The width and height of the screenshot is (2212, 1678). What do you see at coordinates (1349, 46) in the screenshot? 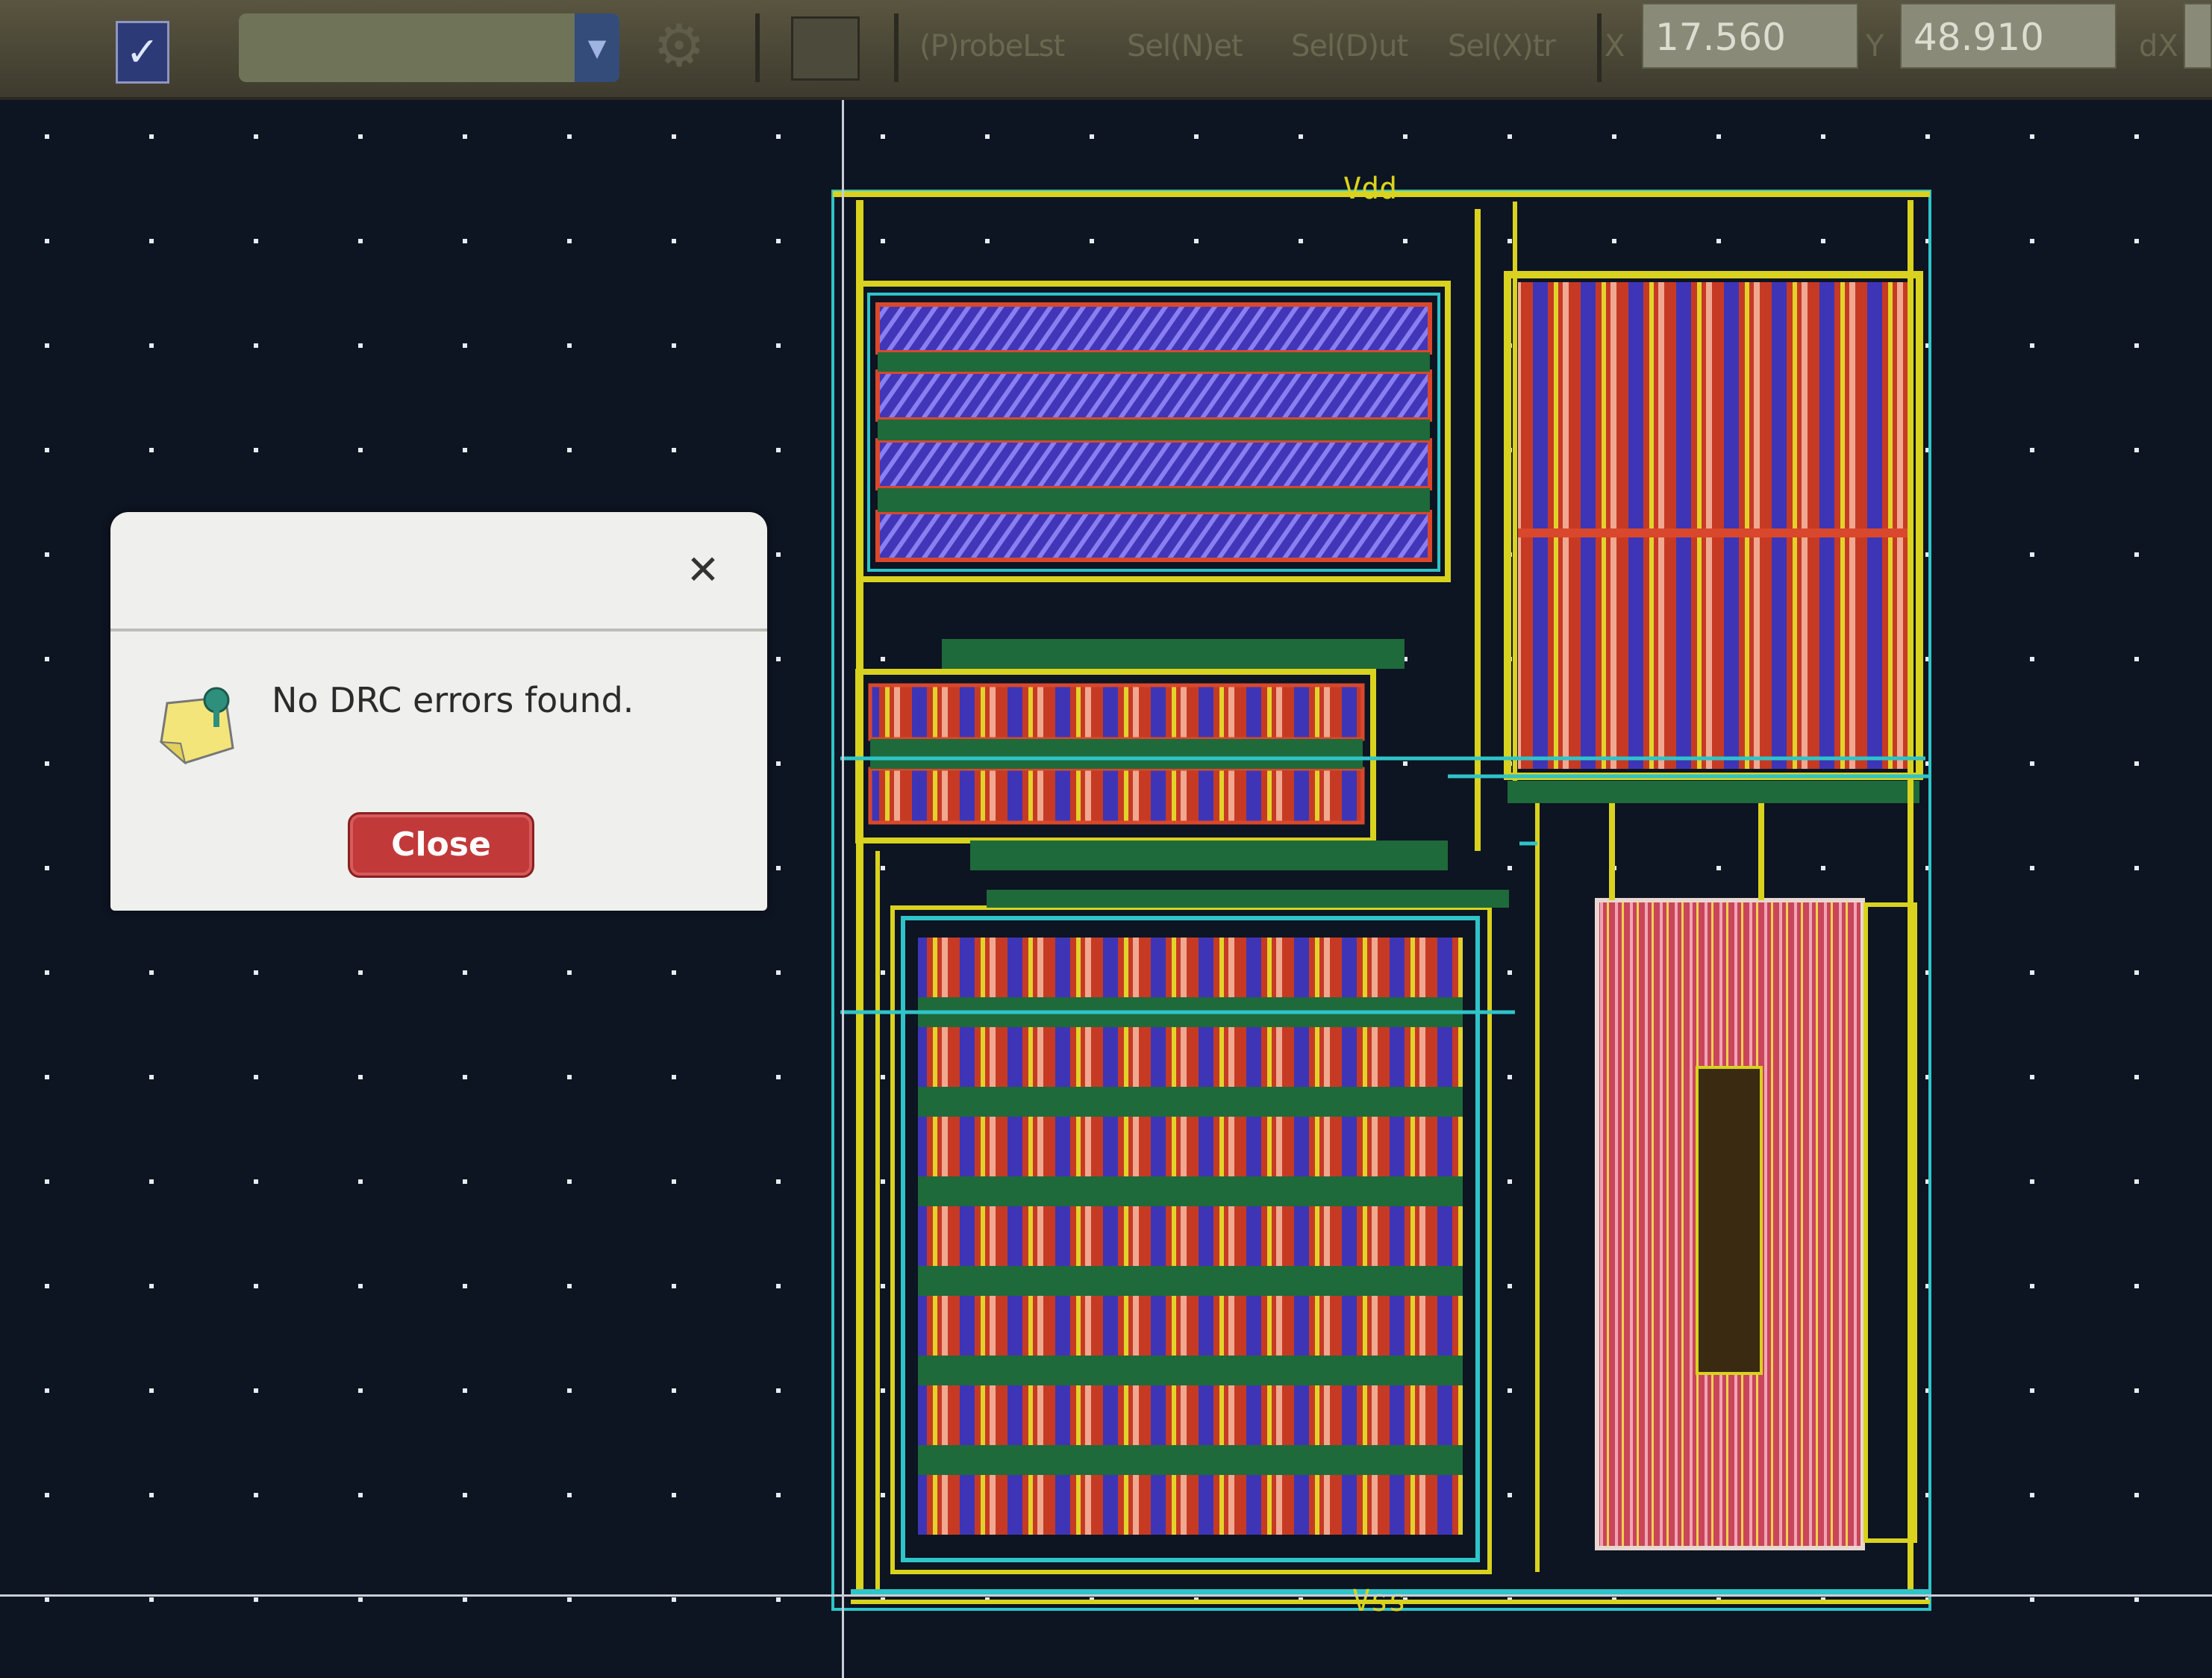
I see `select-dut-button: Sel(D)ut` at bounding box center [1349, 46].